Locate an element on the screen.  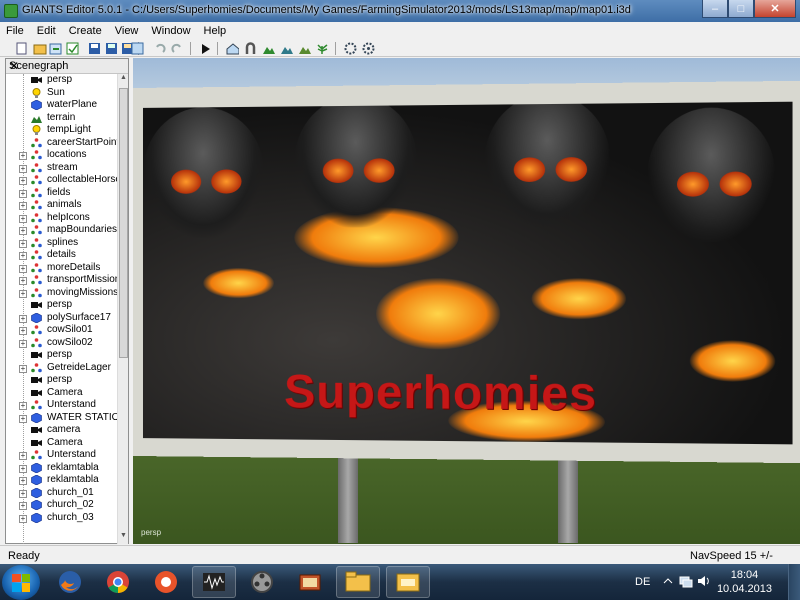
camera-home-icon is located at coordinates (232, 48).